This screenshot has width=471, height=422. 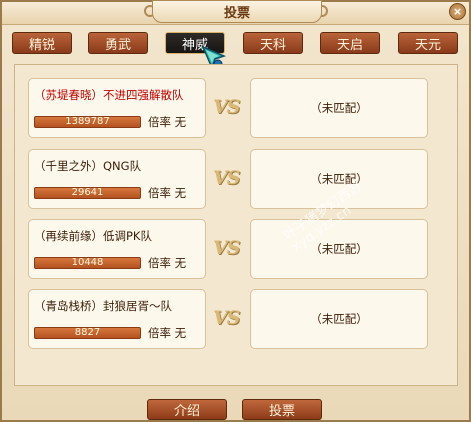 I want to click on team-card: （千里之外）QNG队 29641 倍率 无, so click(x=117, y=179).